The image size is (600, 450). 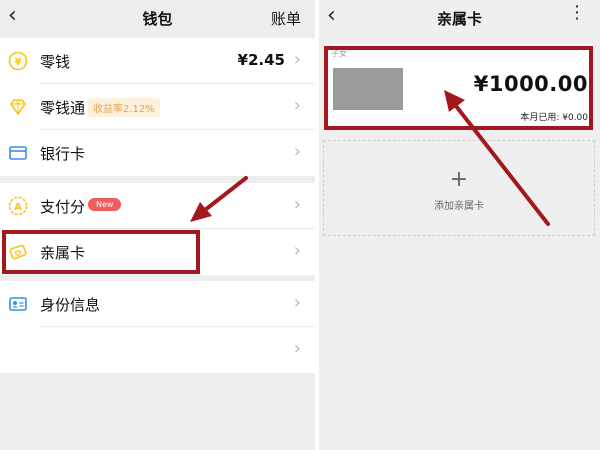 I want to click on list-item-identity: 身份信息 ›, so click(x=157, y=304).